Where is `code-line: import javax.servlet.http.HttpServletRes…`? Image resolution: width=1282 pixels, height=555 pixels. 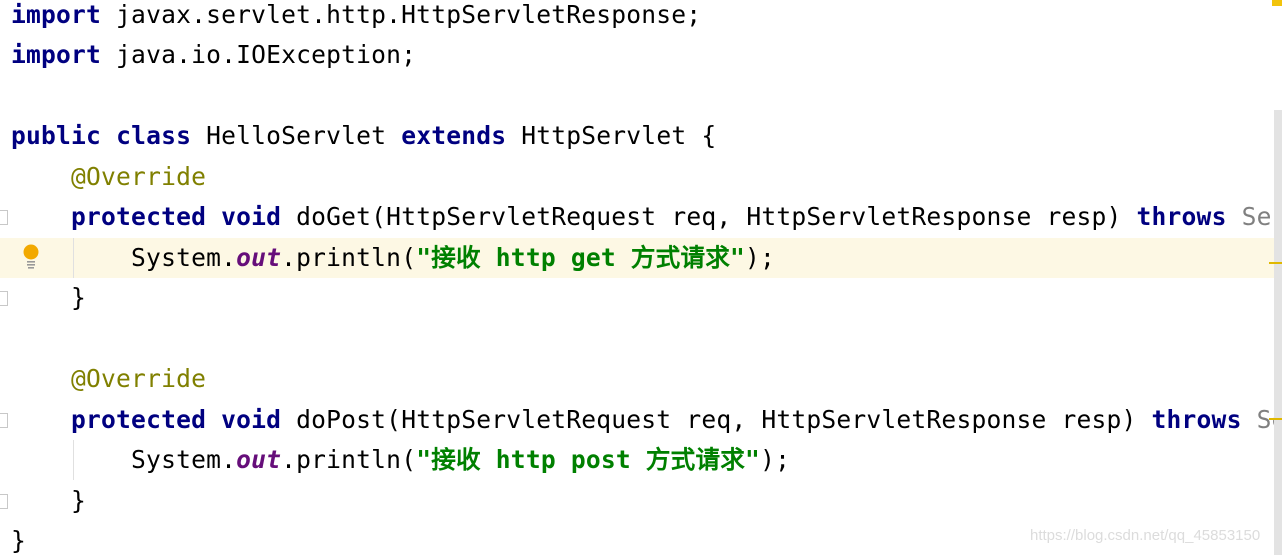 code-line: import javax.servlet.http.HttpServletRes… is located at coordinates (637, 17).